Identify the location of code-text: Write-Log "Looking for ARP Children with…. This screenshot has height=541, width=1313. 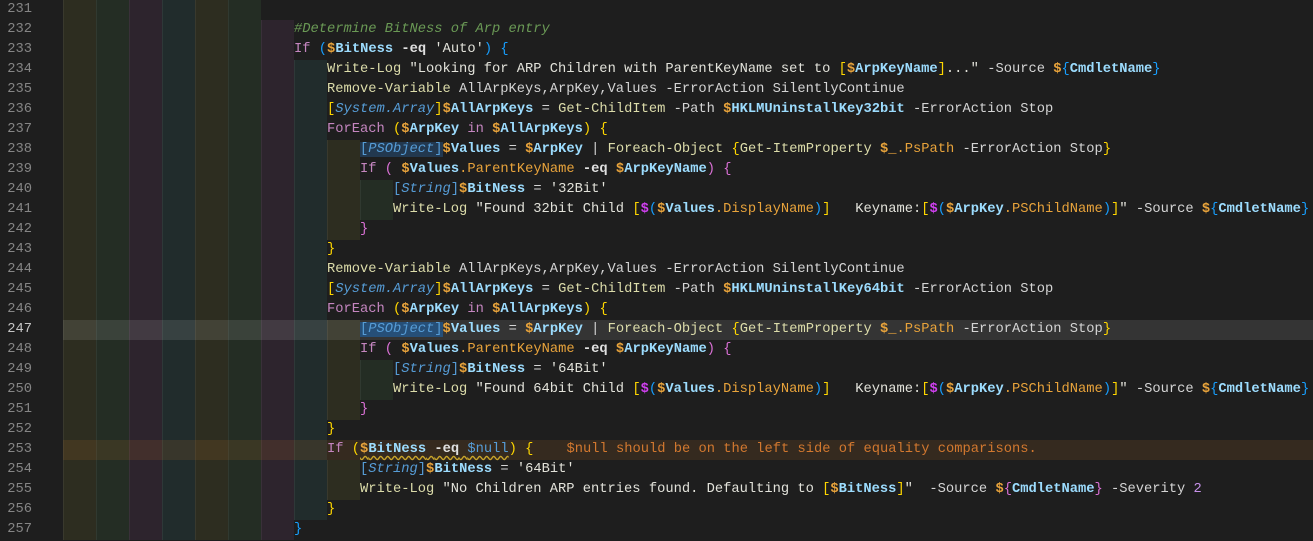
(744, 70).